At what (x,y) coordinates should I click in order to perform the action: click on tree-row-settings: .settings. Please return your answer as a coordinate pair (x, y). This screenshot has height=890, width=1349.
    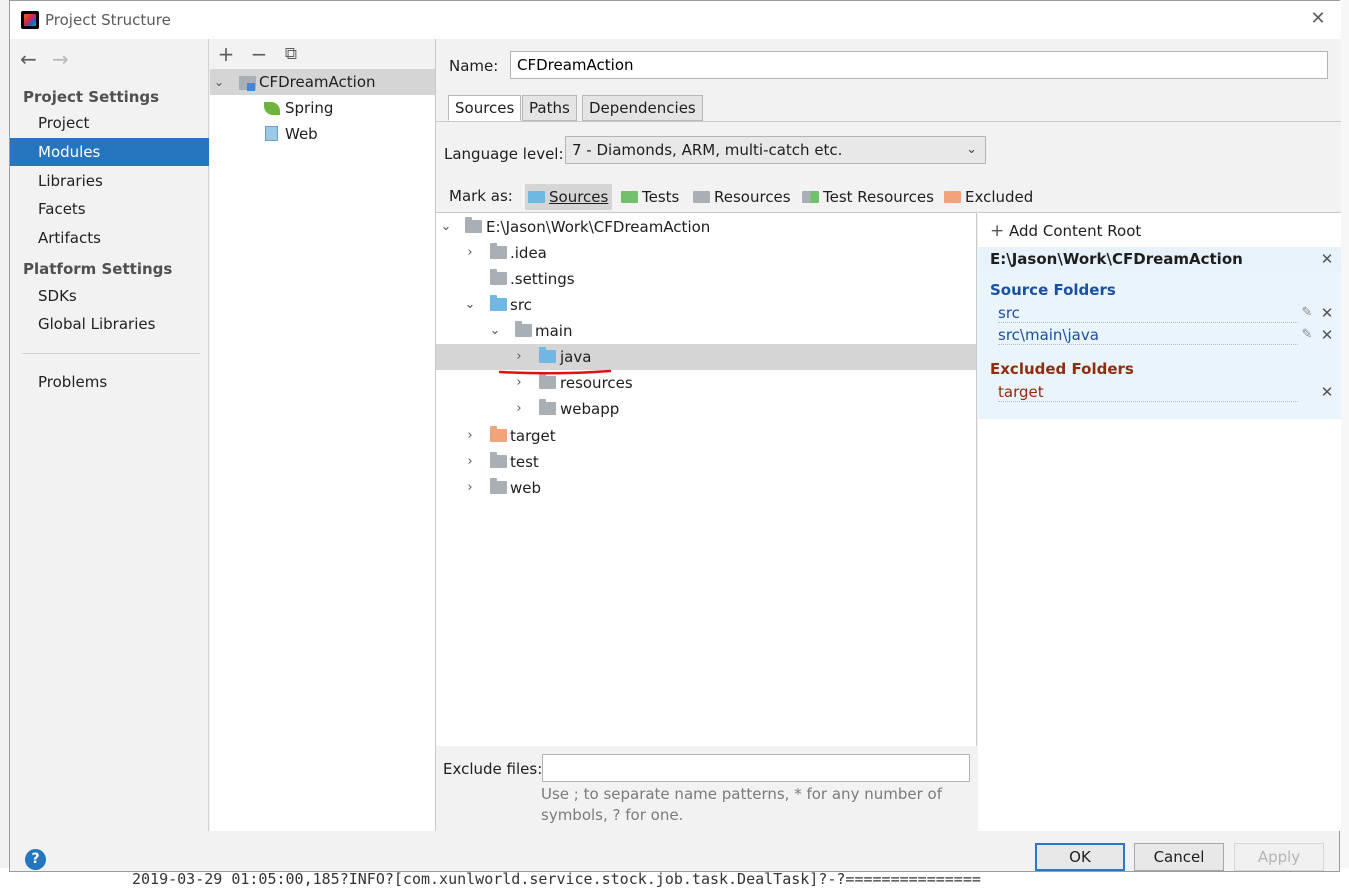
    Looking at the image, I should click on (706, 279).